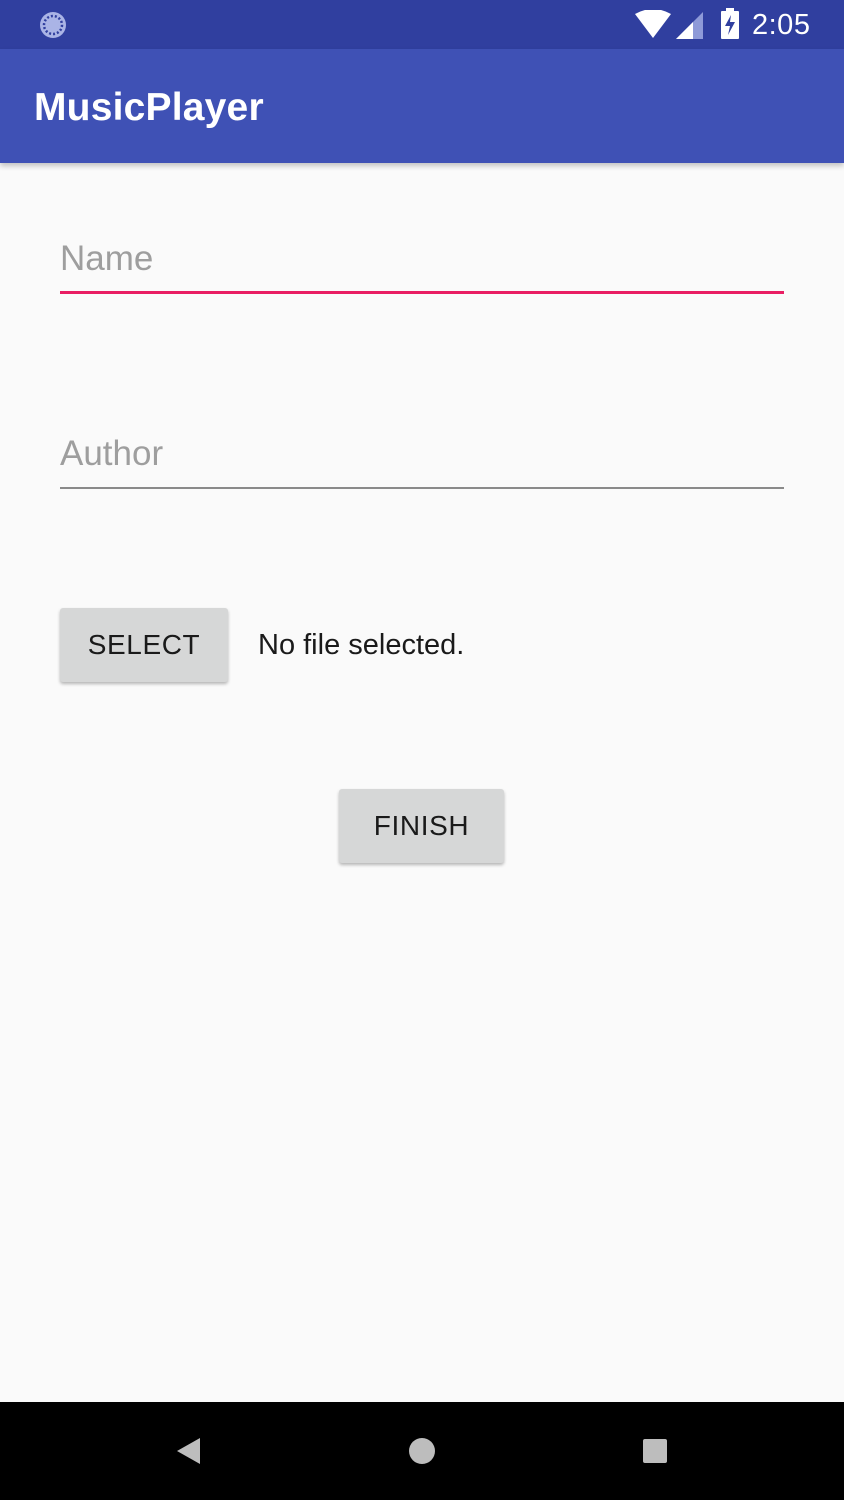 The width and height of the screenshot is (844, 1500). Describe the element at coordinates (149, 107) in the screenshot. I see `app-title: MusicPlayer` at that location.